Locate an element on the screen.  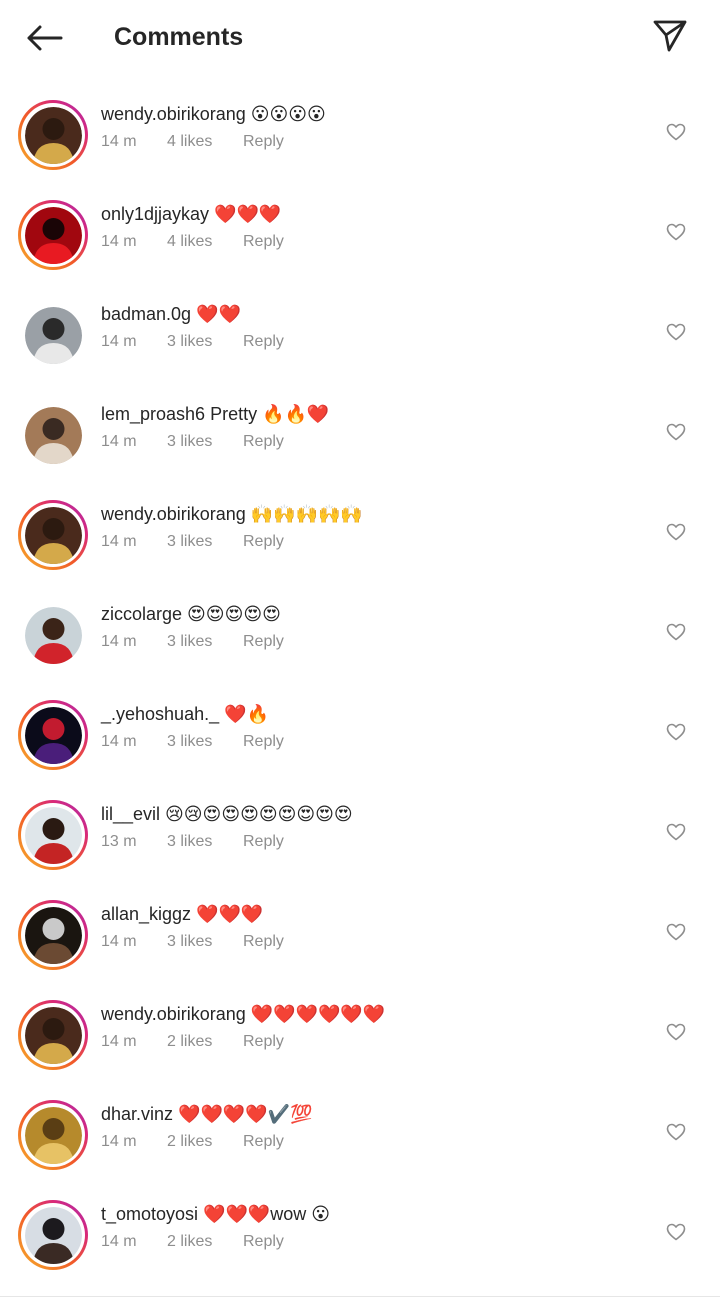
username-link: badman.0g is located at coordinates (146, 314).